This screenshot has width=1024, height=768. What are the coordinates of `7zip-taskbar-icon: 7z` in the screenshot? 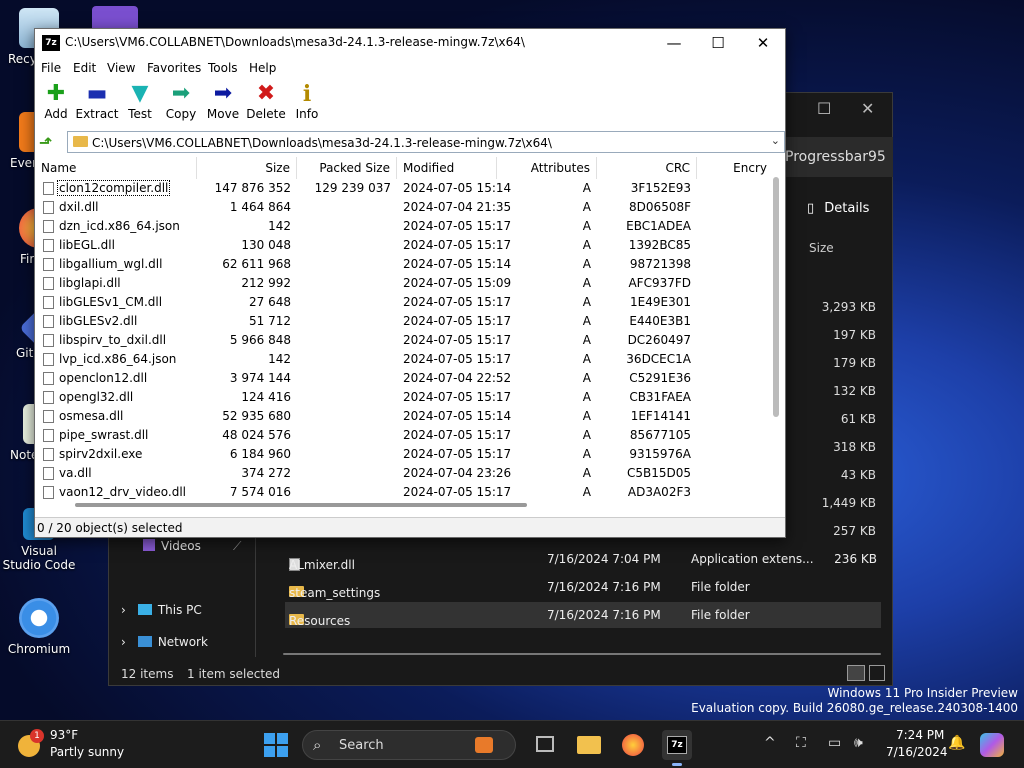 It's located at (677, 748).